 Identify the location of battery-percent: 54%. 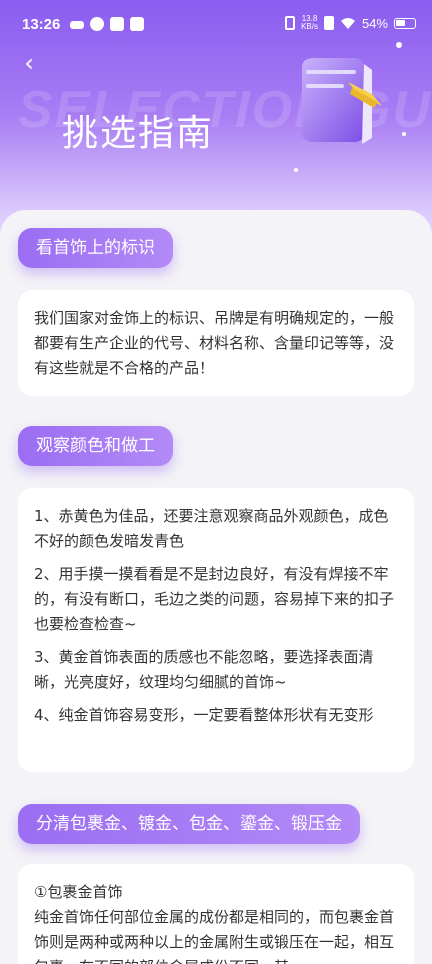
(374, 23).